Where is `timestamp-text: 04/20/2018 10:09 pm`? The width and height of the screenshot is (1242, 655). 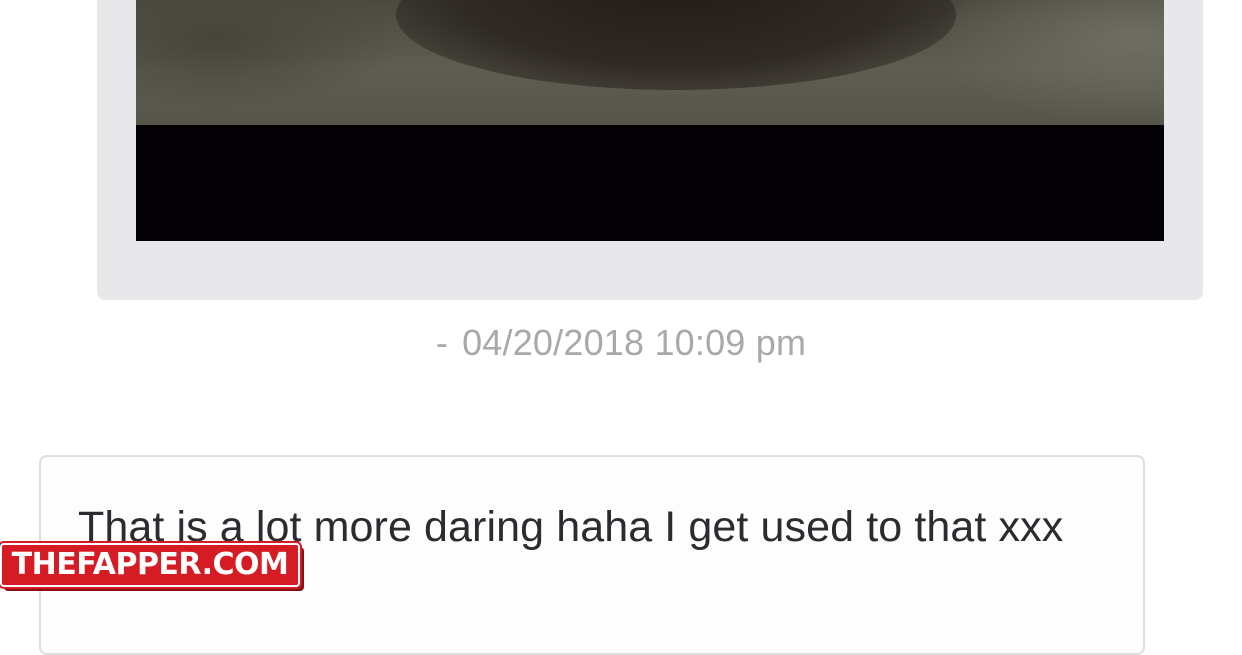 timestamp-text: 04/20/2018 10:09 pm is located at coordinates (634, 342).